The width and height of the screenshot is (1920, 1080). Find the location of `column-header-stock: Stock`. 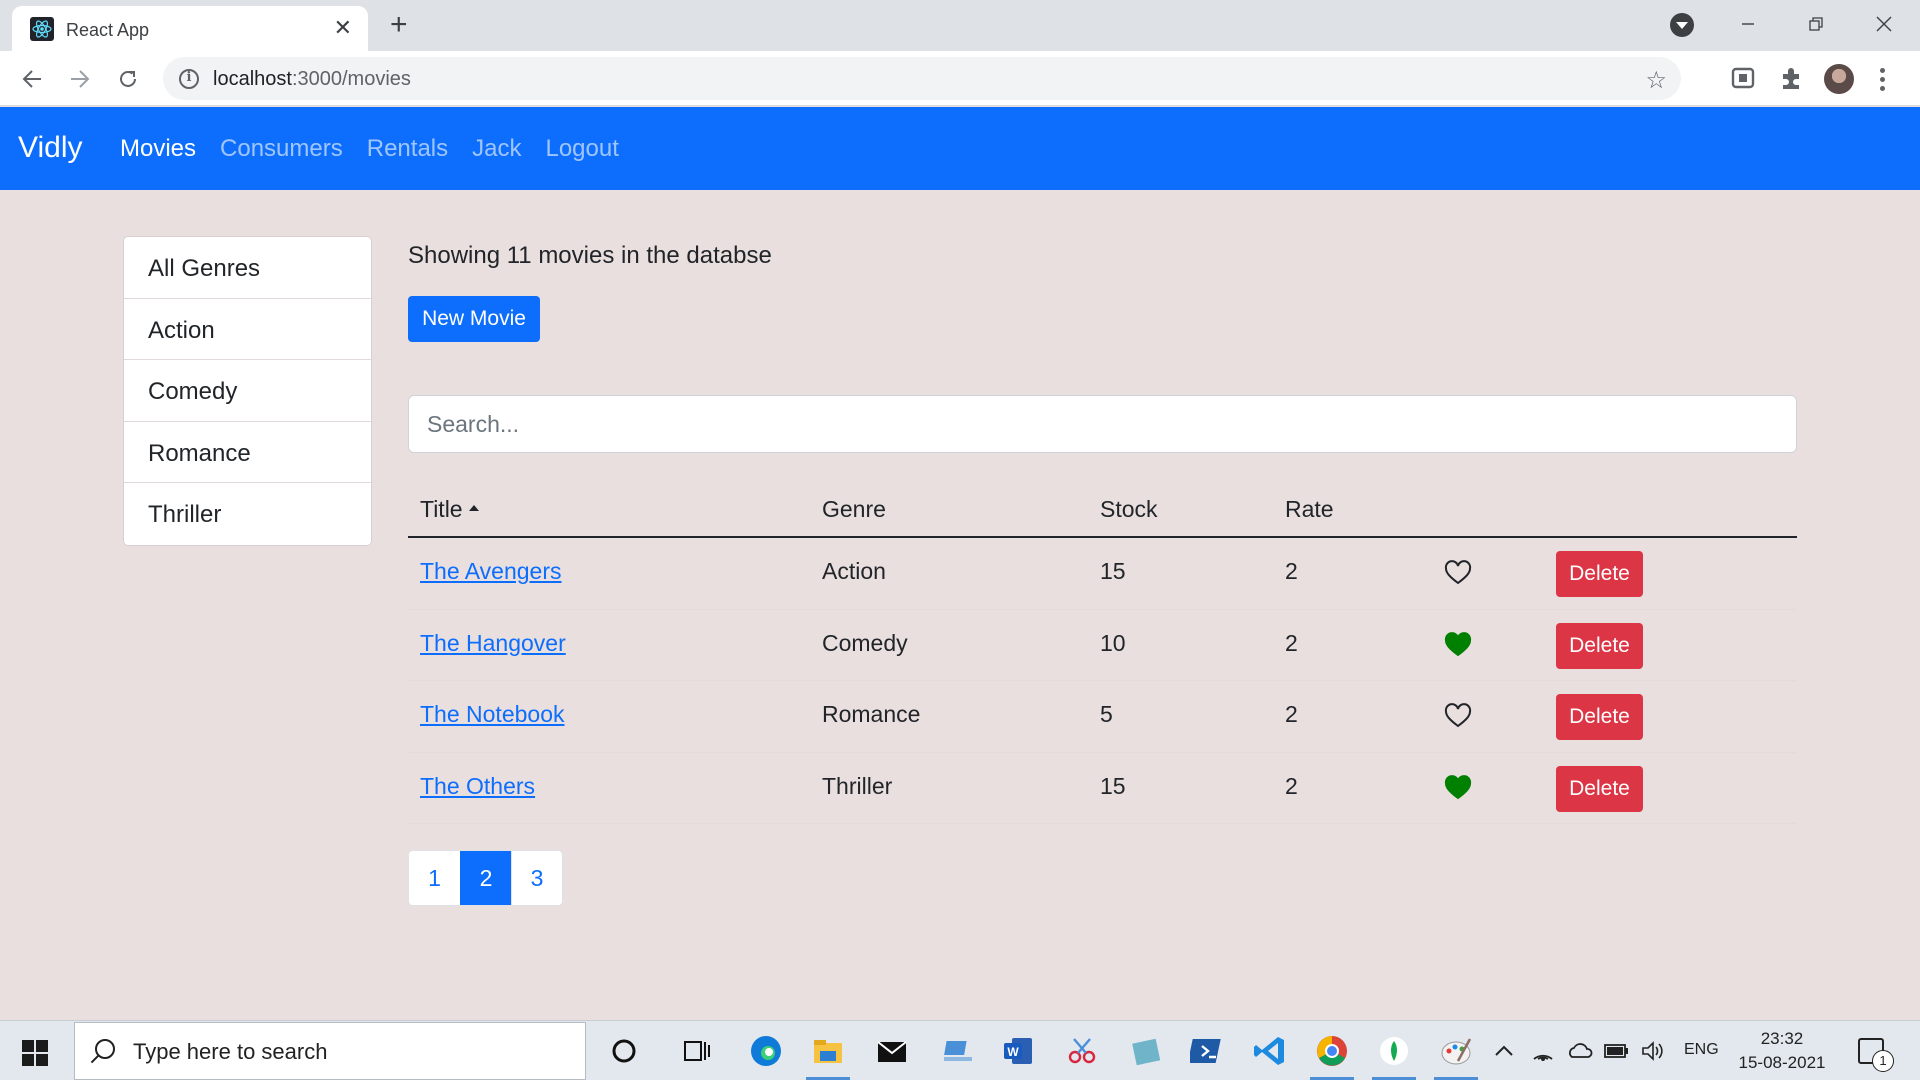

column-header-stock: Stock is located at coordinates (1129, 509).